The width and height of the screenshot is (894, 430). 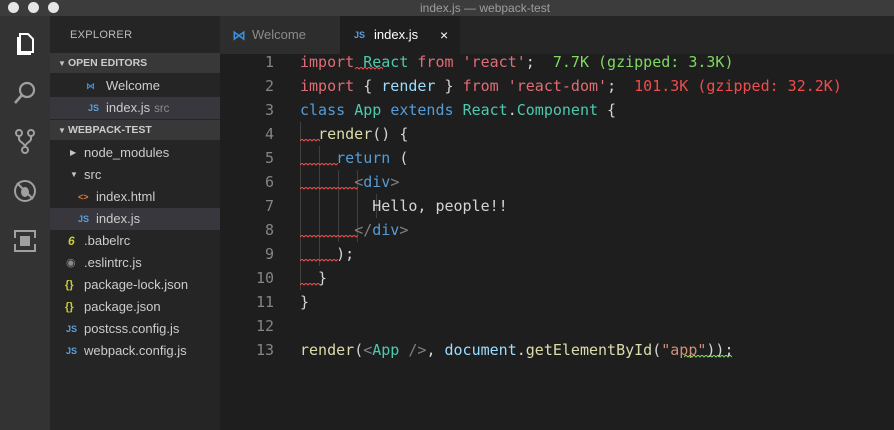 I want to click on eslint-icon: ◉, so click(x=71, y=263).